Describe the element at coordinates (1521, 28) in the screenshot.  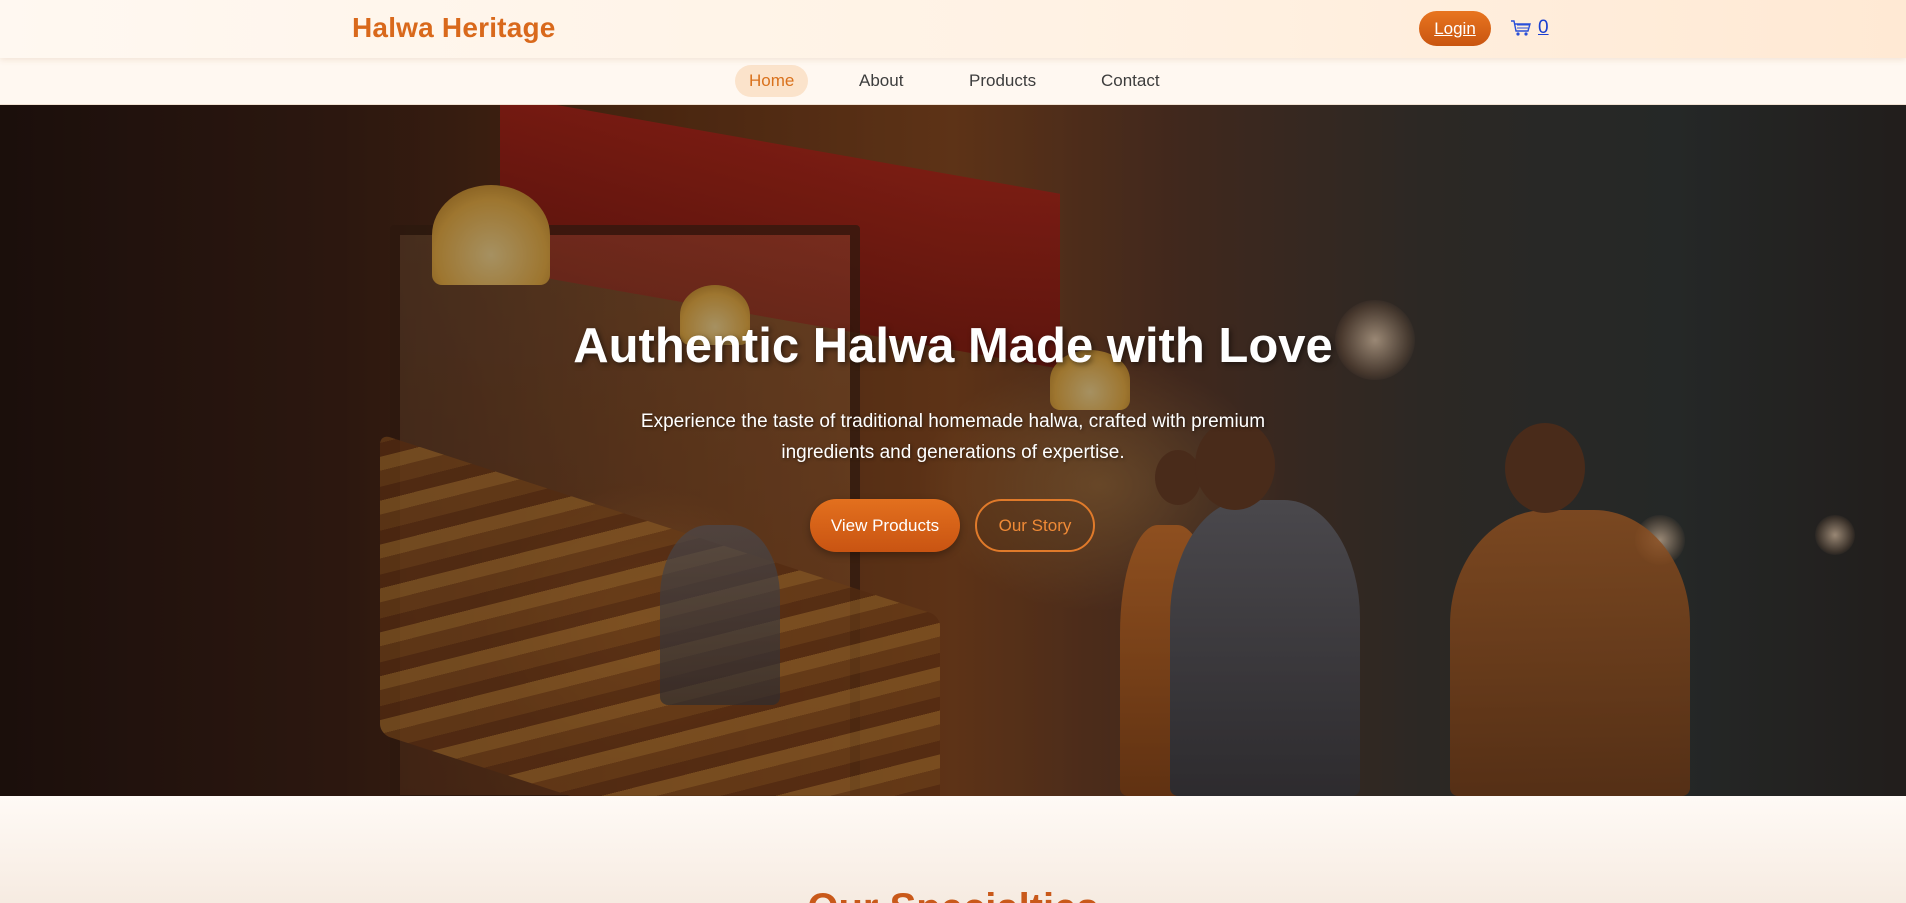
I see `shopping-cart-icon` at that location.